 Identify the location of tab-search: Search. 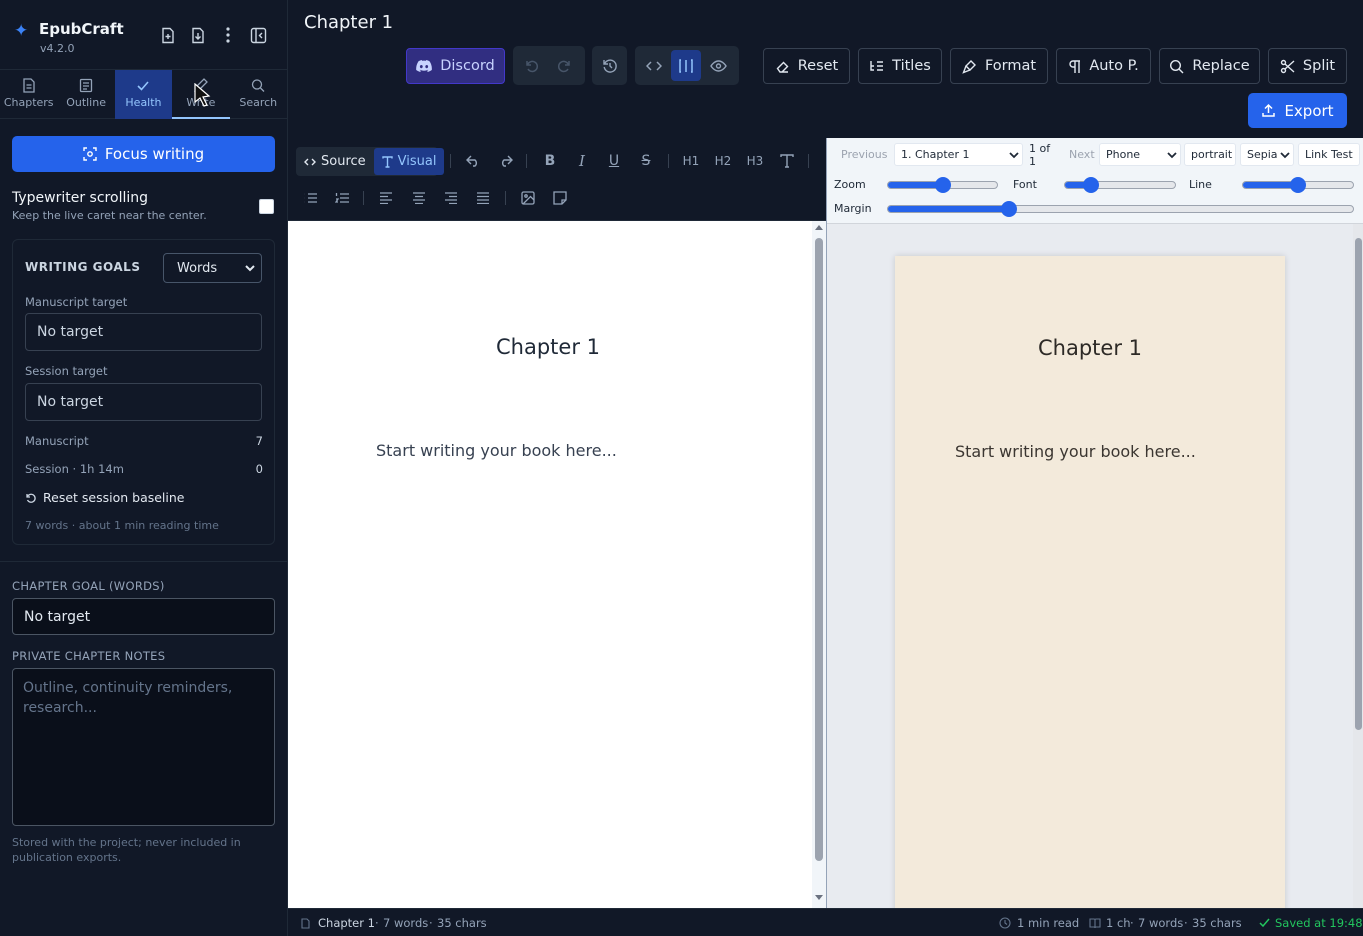
(258, 94).